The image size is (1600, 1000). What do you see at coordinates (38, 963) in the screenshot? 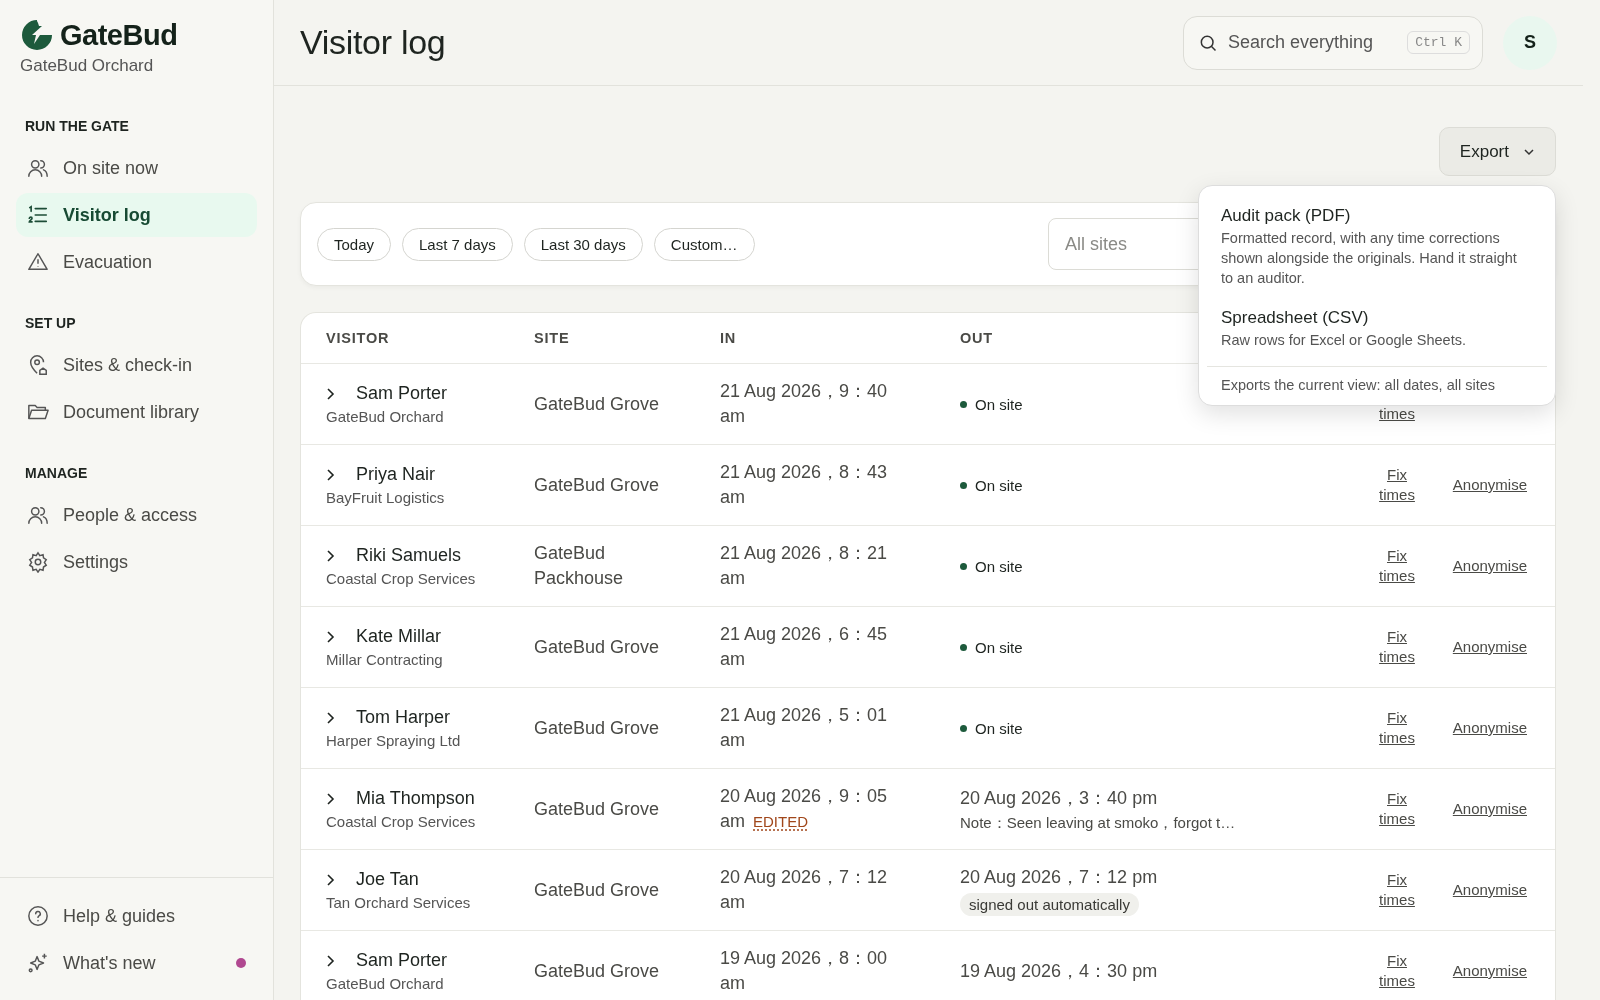
I see `sparkle-icon` at bounding box center [38, 963].